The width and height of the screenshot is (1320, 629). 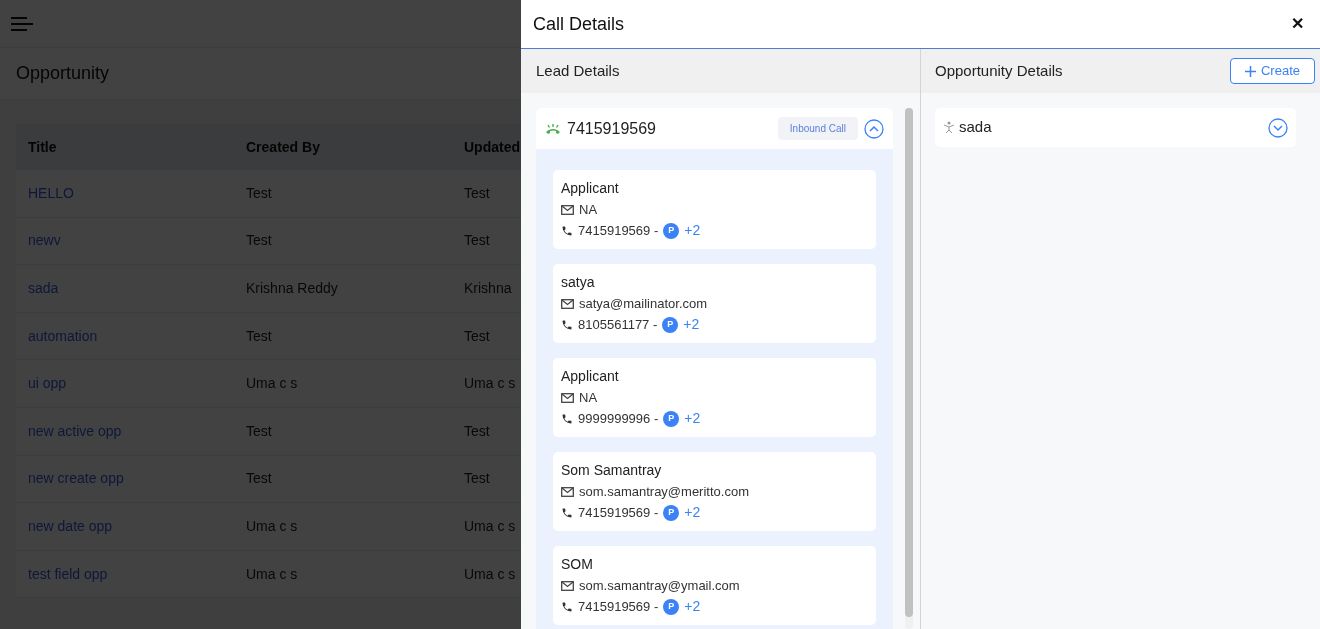 I want to click on close-button: ✕, so click(x=1297, y=24).